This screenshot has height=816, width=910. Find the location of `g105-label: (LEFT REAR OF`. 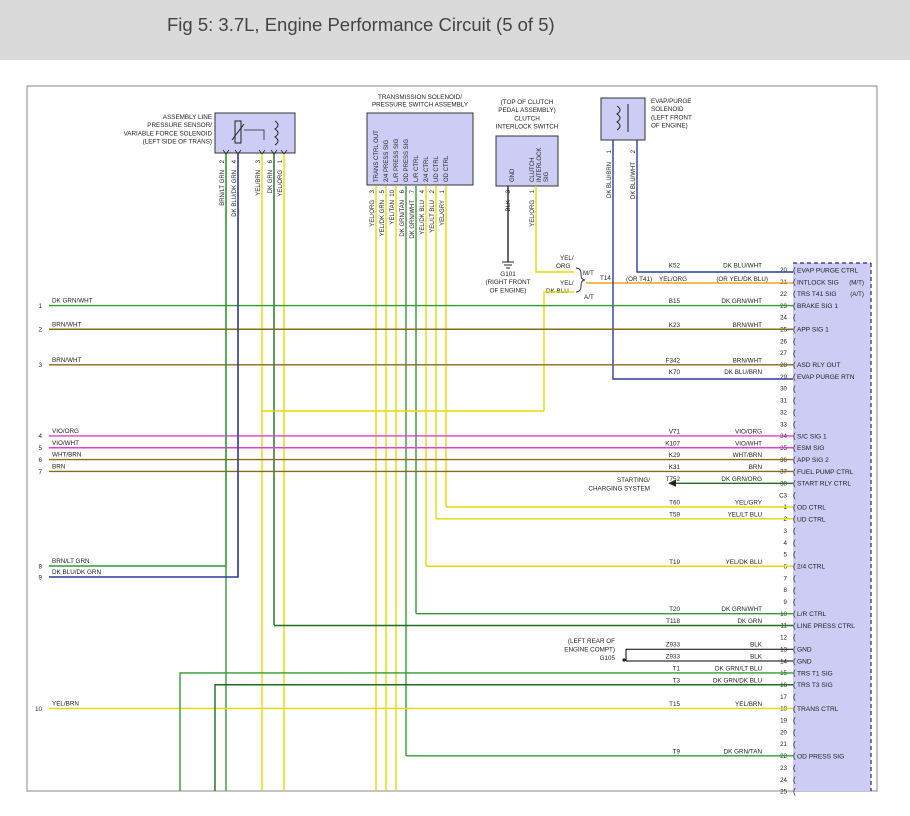

g105-label: (LEFT REAR OF is located at coordinates (591, 641).